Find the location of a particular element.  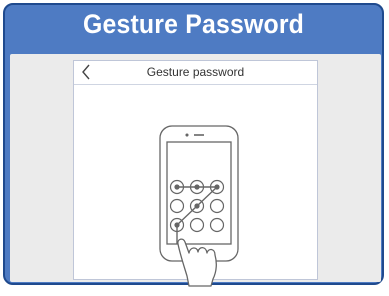

banner-title: Gesture Password is located at coordinates (193, 24).